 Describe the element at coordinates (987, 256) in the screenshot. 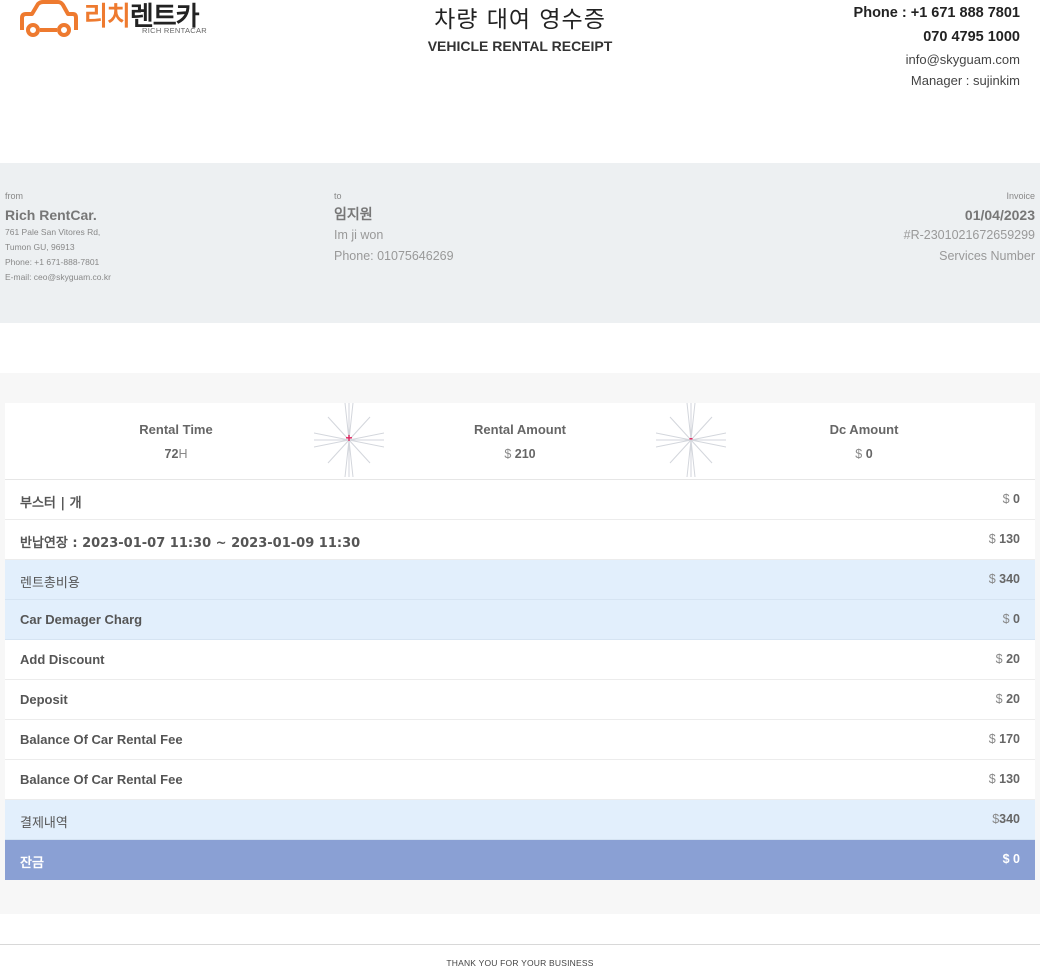

I see `invoice-number-label: Services Number` at that location.